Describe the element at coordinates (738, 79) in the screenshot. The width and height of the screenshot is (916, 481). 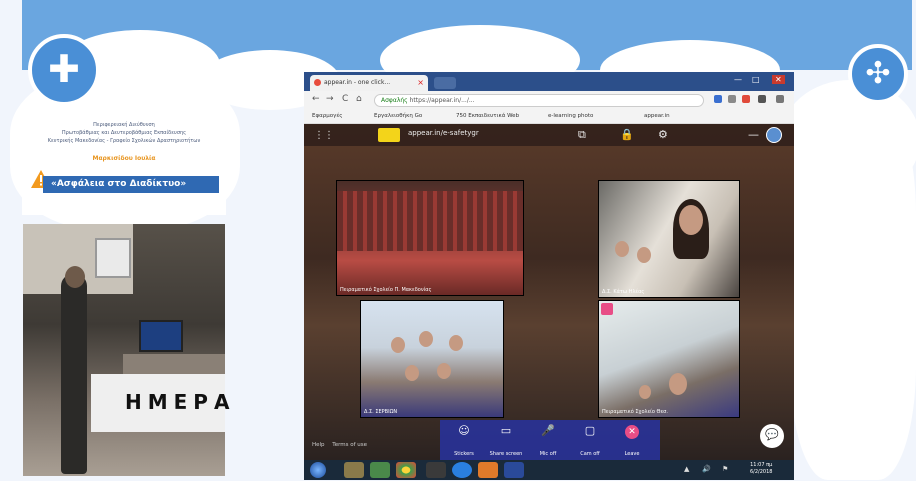
I see `minimize-button: —` at that location.